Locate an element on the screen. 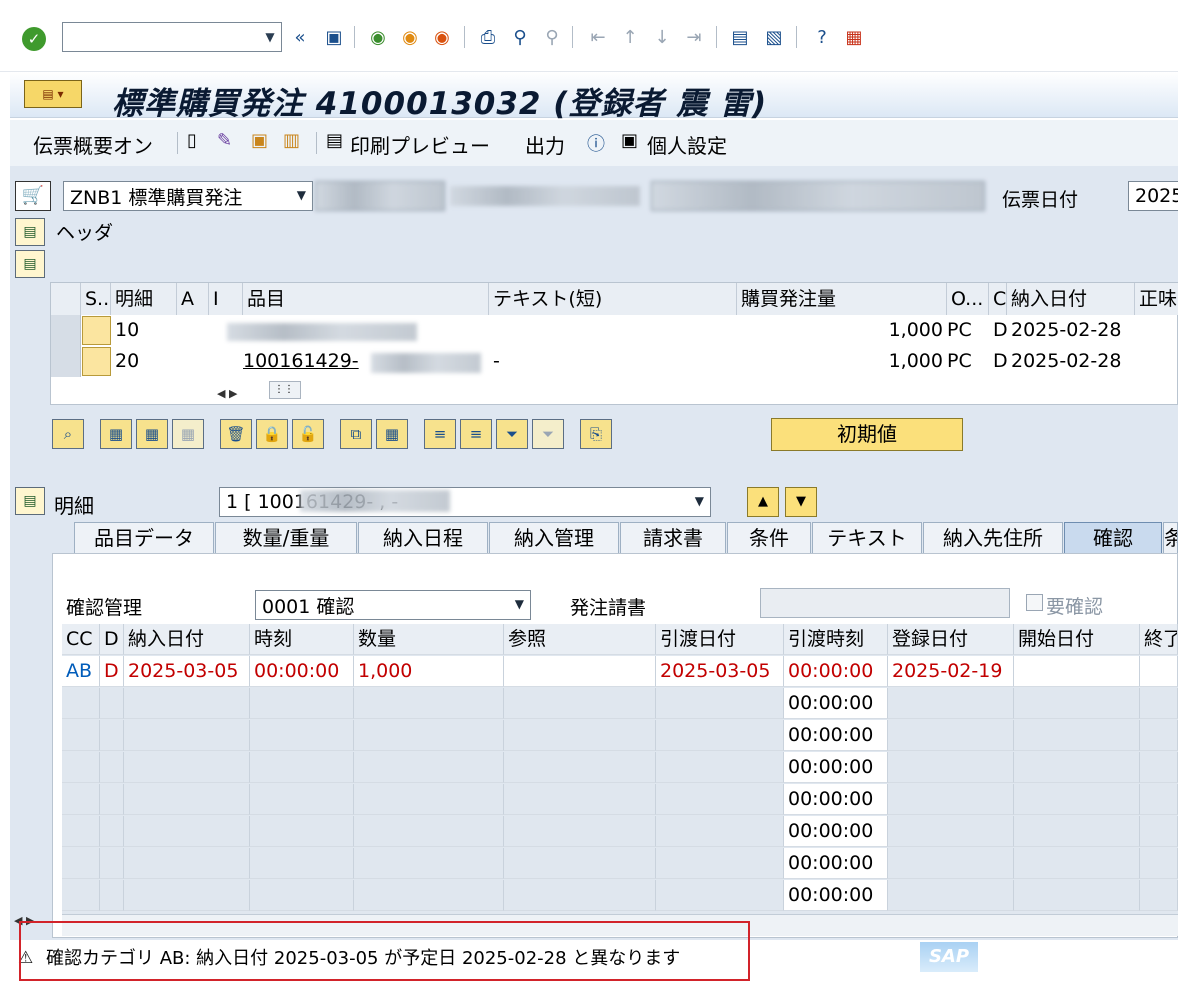 The width and height of the screenshot is (1178, 985). hold-icon: ▥ is located at coordinates (291, 140).